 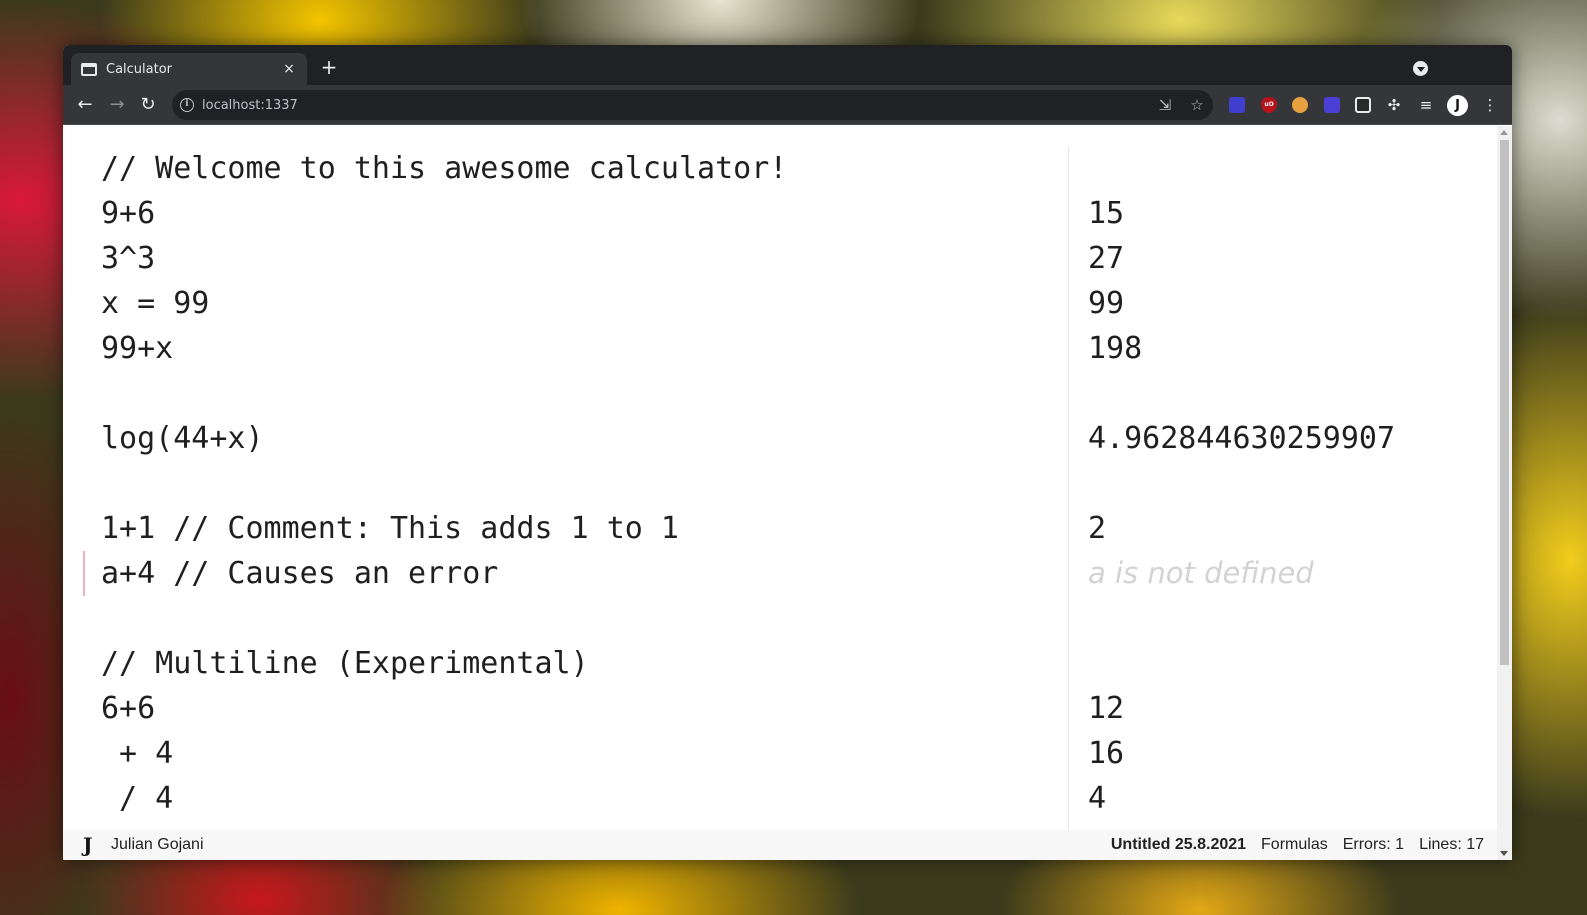 What do you see at coordinates (1242, 438) in the screenshot?
I see `result-value: 4.962844630259907` at bounding box center [1242, 438].